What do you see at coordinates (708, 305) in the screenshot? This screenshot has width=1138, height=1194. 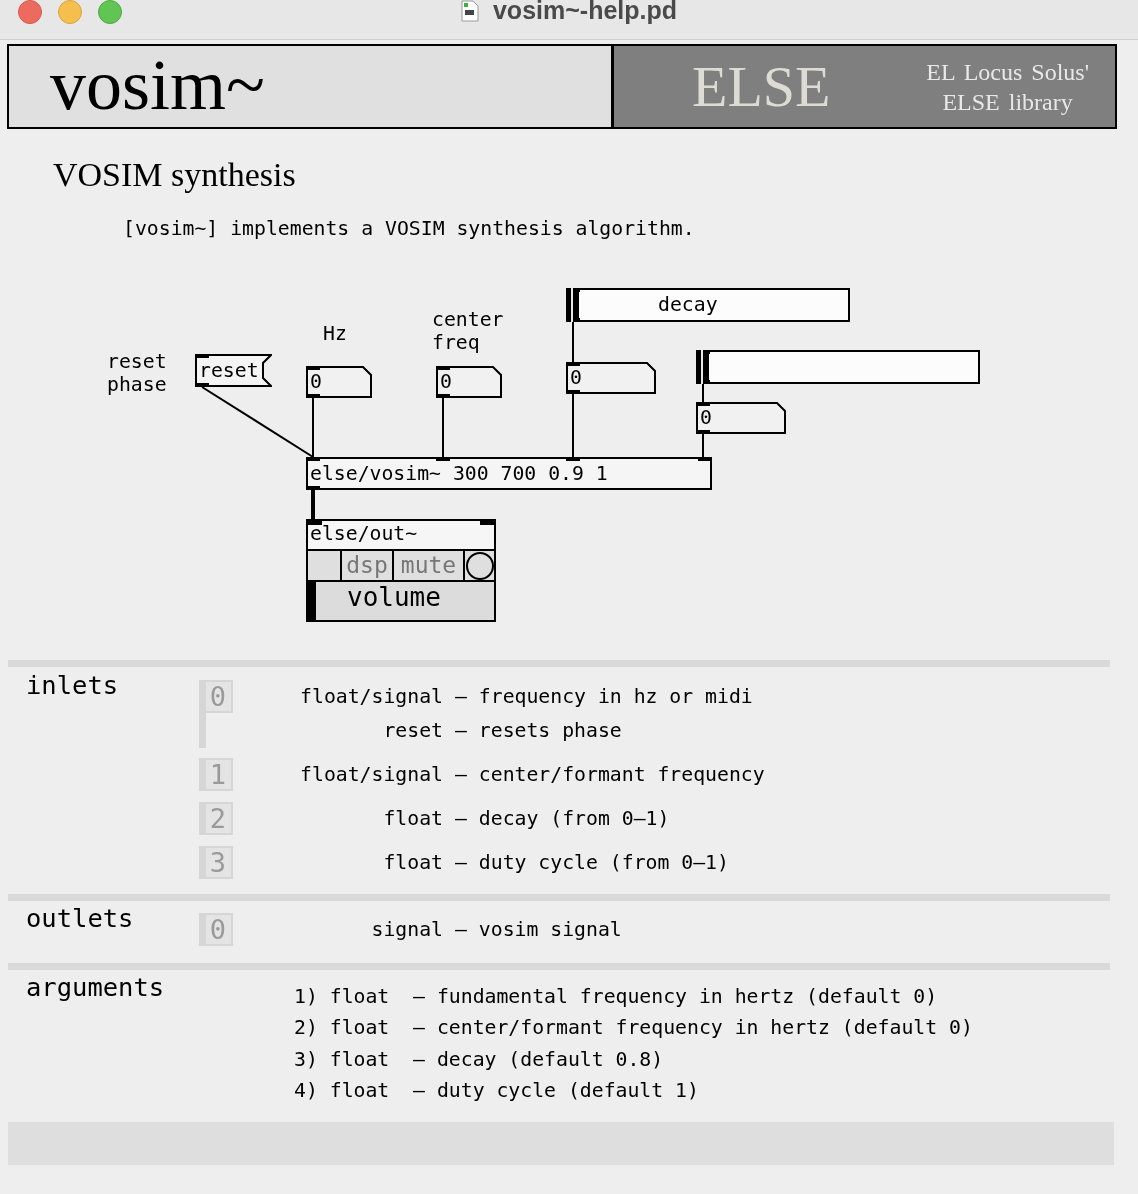 I see `horizontal-slider: decay` at bounding box center [708, 305].